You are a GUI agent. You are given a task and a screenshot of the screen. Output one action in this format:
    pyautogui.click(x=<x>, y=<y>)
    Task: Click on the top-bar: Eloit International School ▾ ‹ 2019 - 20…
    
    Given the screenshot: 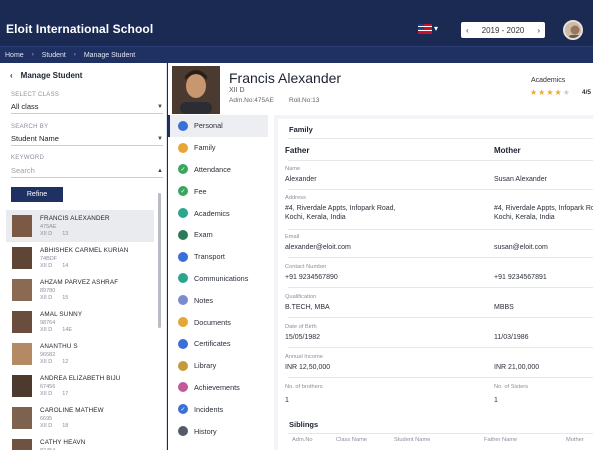 What is the action you would take?
    pyautogui.click(x=296, y=29)
    